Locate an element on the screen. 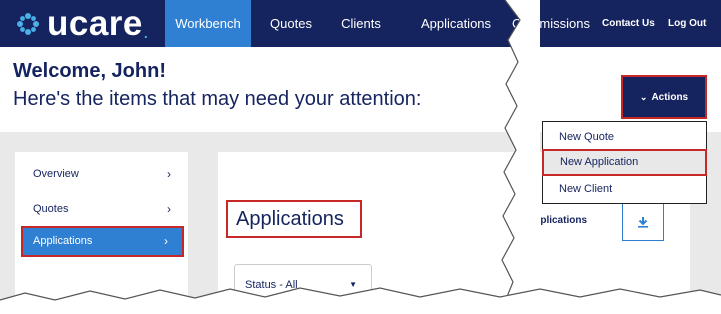  page-title: Applications is located at coordinates (294, 219).